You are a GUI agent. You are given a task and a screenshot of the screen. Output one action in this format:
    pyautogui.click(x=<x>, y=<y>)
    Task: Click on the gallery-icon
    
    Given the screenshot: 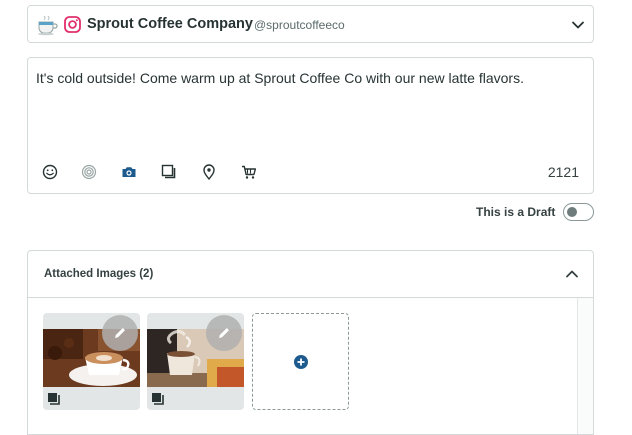 What is the action you would take?
    pyautogui.click(x=169, y=172)
    